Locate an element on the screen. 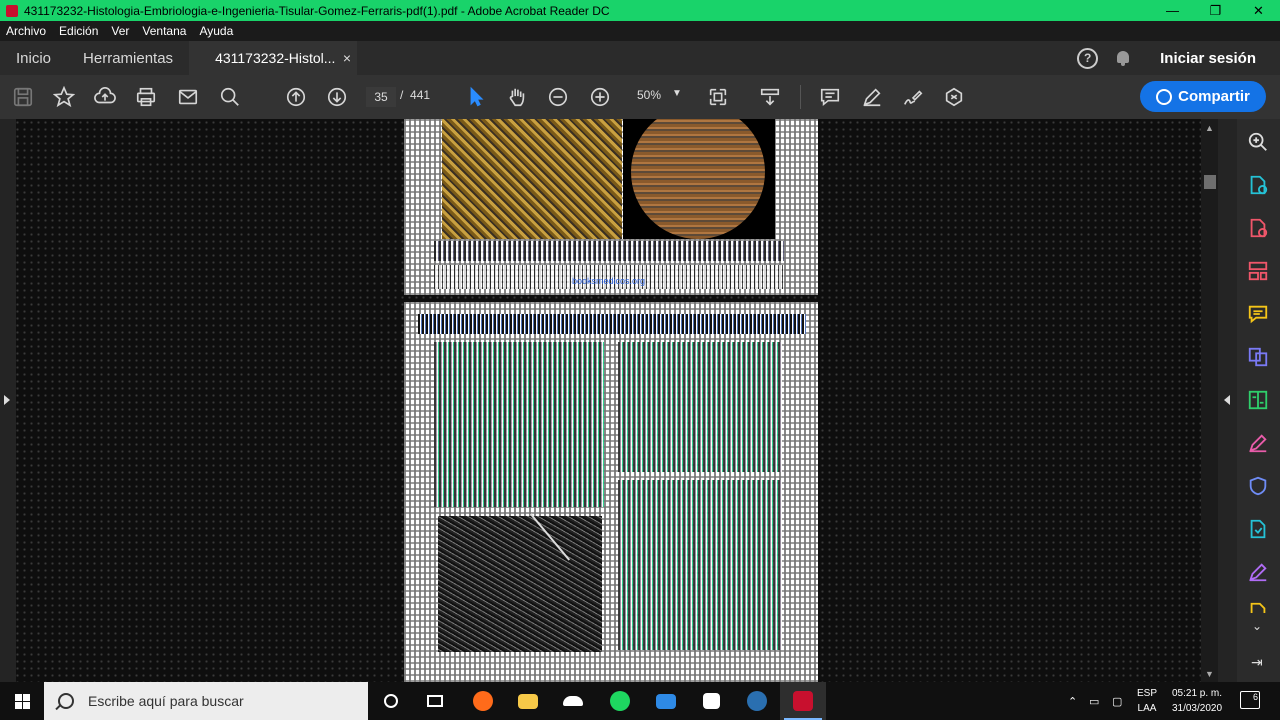 This screenshot has height=720, width=1280. tab-tools: Herramientas is located at coordinates (128, 58).